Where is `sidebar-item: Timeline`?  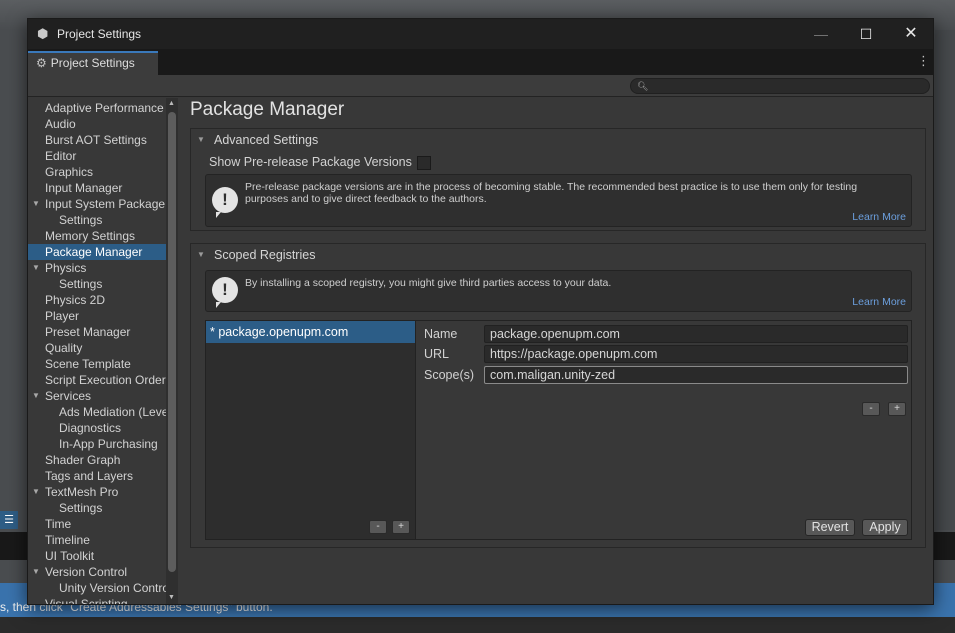 sidebar-item: Timeline is located at coordinates (103, 540).